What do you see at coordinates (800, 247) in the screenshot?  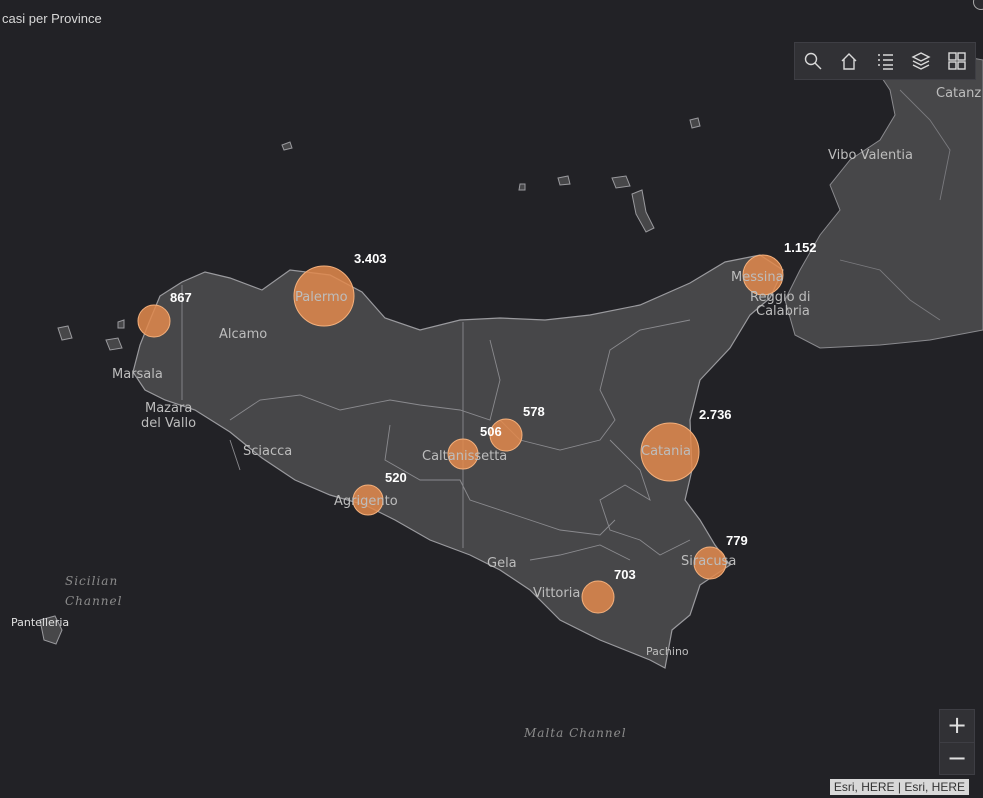 I see `case-count-messina: 1.152` at bounding box center [800, 247].